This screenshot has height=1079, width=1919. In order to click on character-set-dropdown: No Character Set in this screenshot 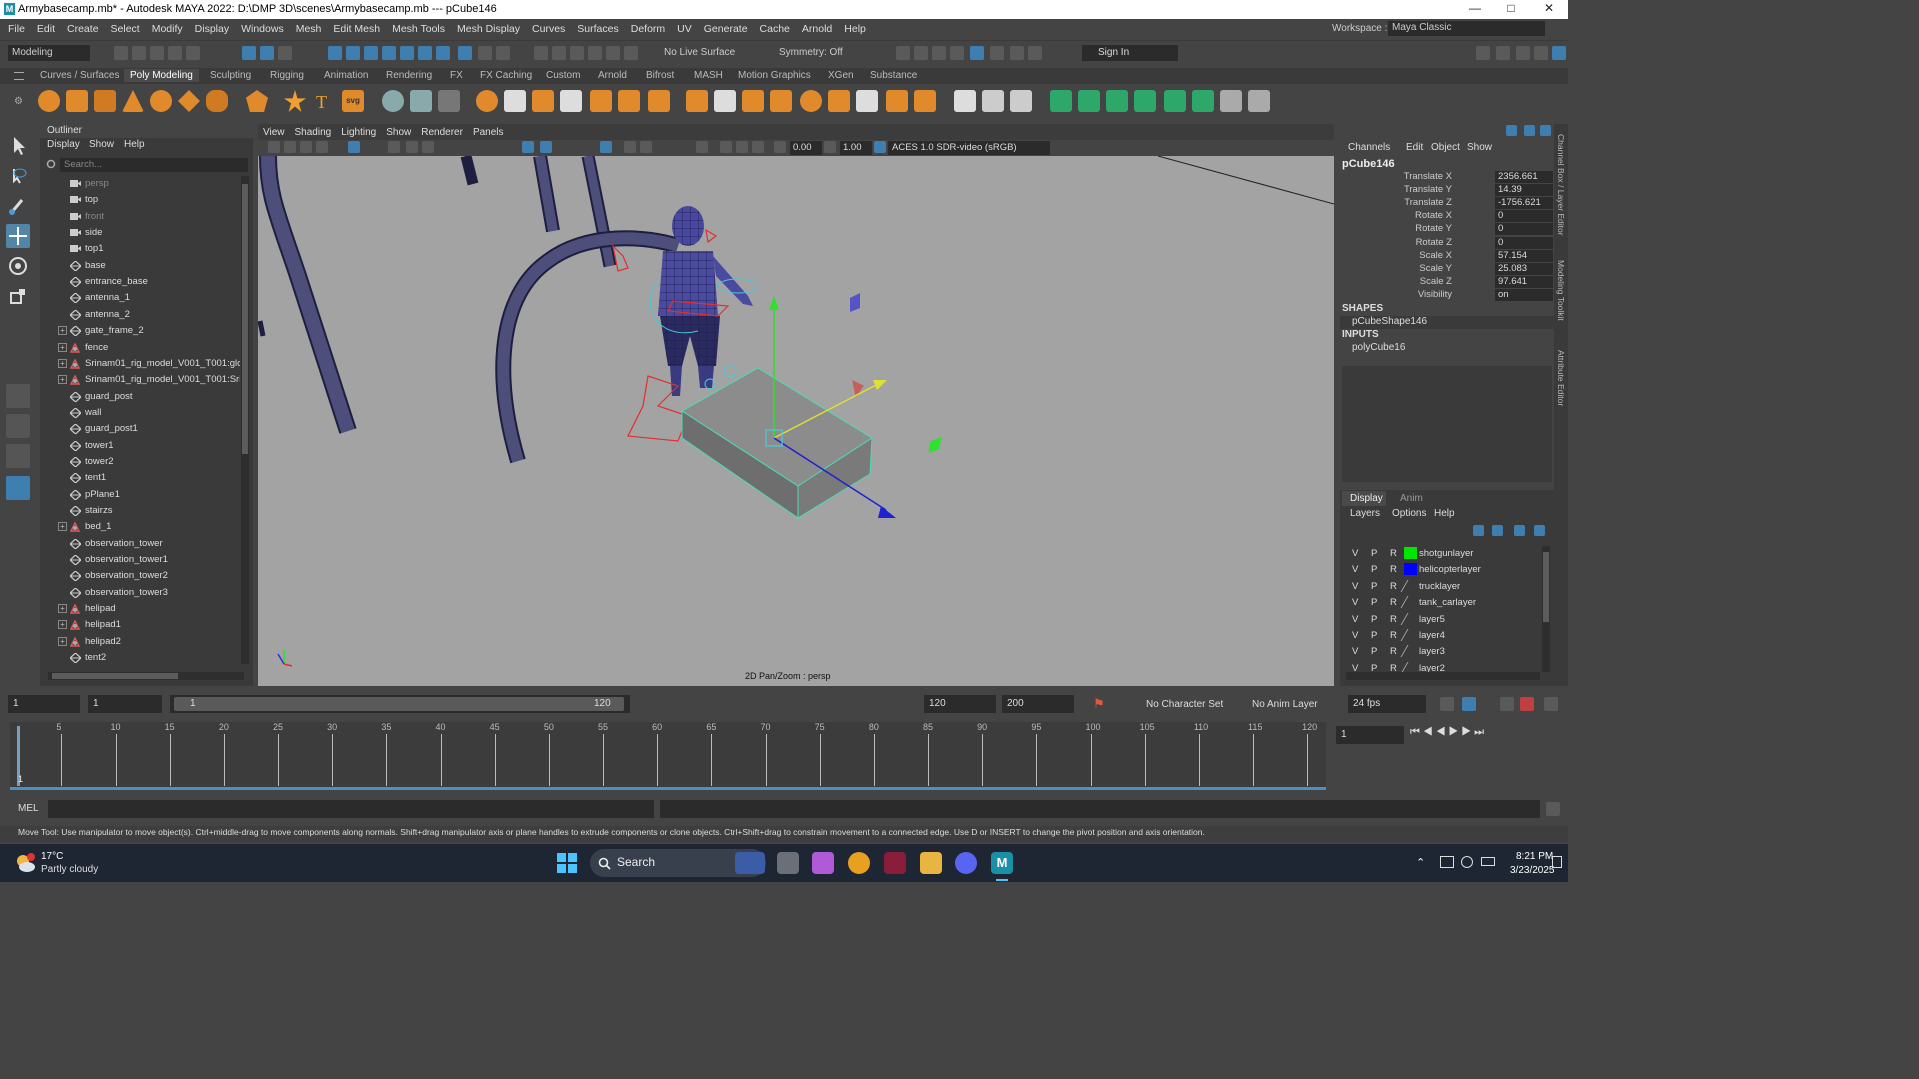, I will do `click(1184, 704)`.